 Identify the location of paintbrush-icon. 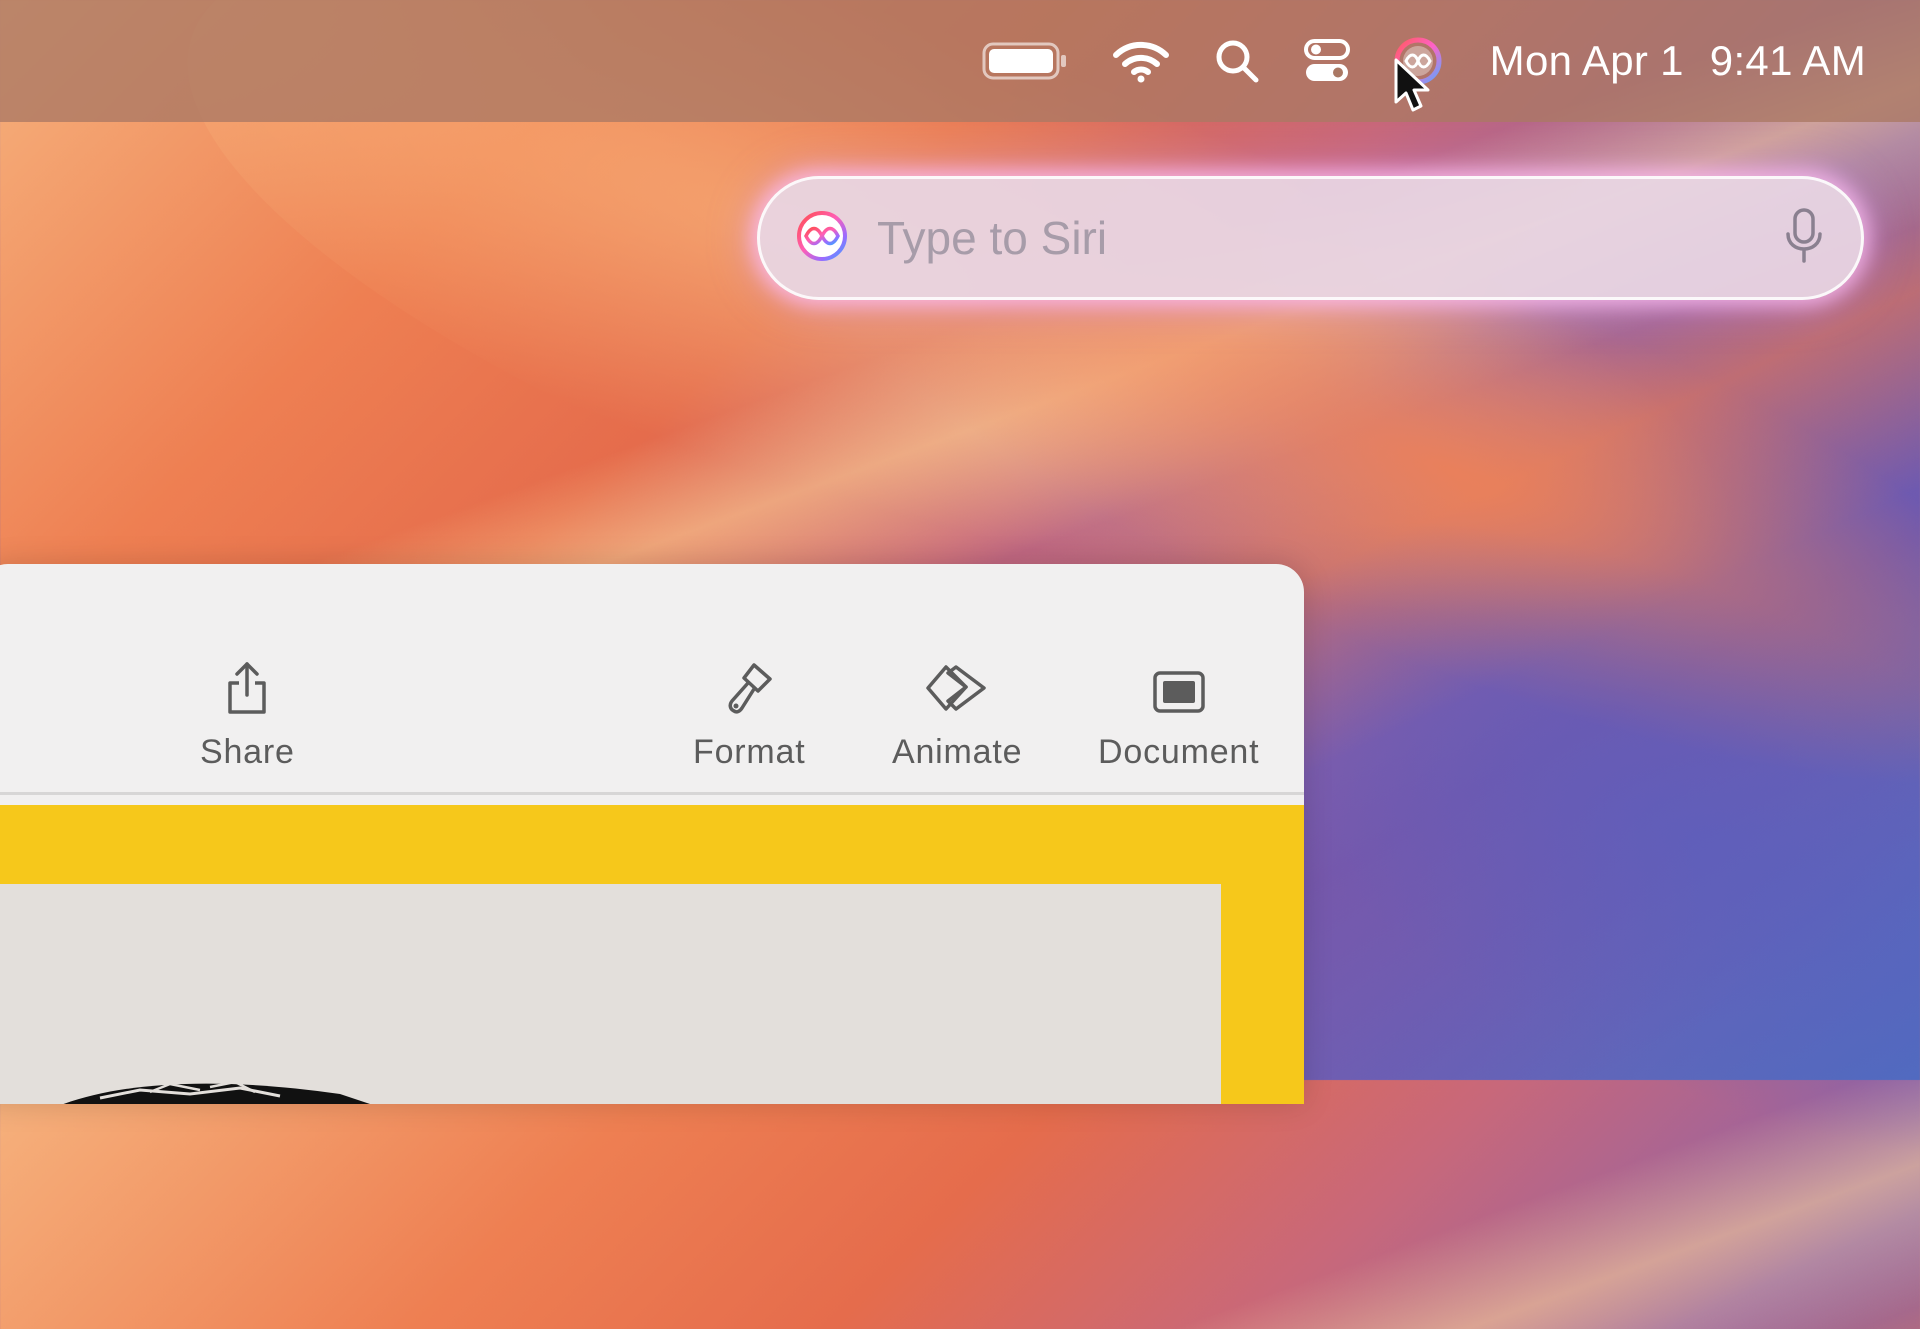
(749, 687).